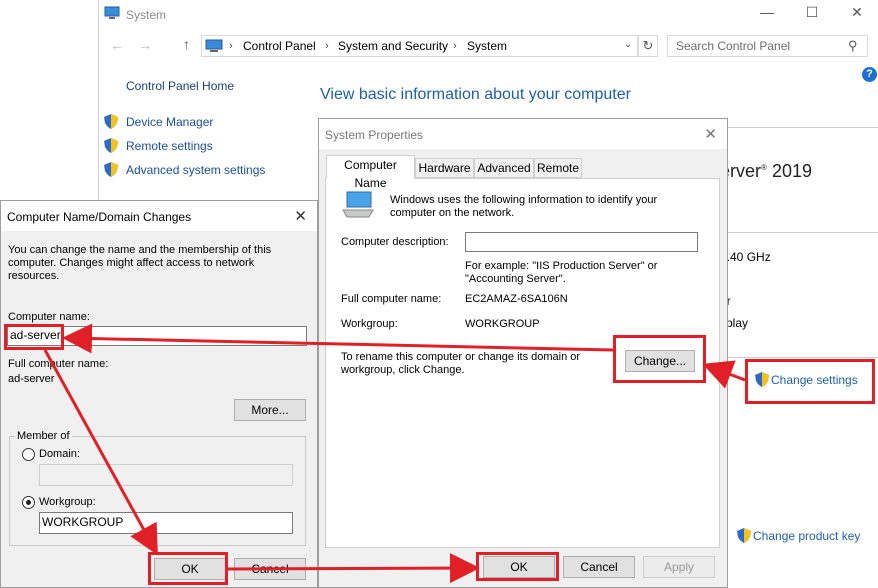 The image size is (878, 588). What do you see at coordinates (659, 359) in the screenshot?
I see `annotation-box-change-button` at bounding box center [659, 359].